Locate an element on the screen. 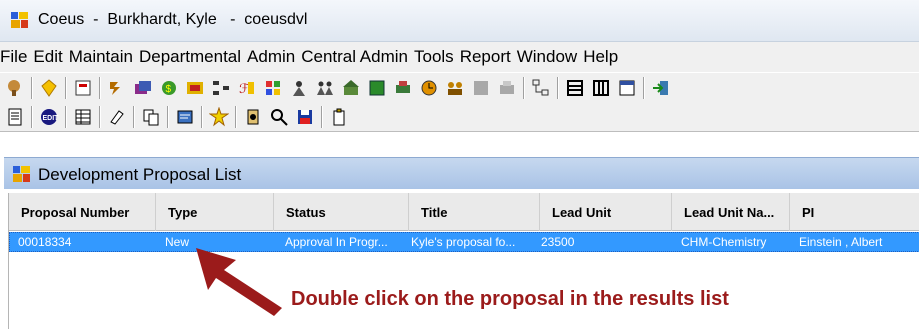  cell-proposal-number: 00018334 is located at coordinates (45, 242).